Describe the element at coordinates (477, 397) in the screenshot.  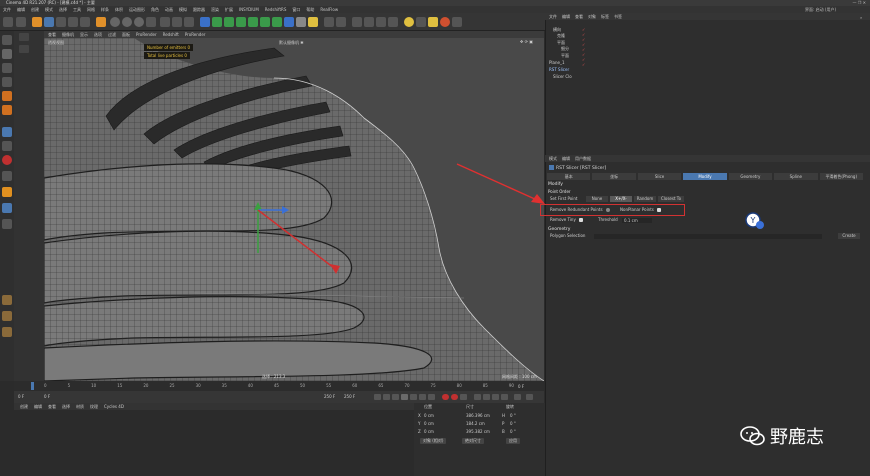
I see `key-pos-icon` at that location.